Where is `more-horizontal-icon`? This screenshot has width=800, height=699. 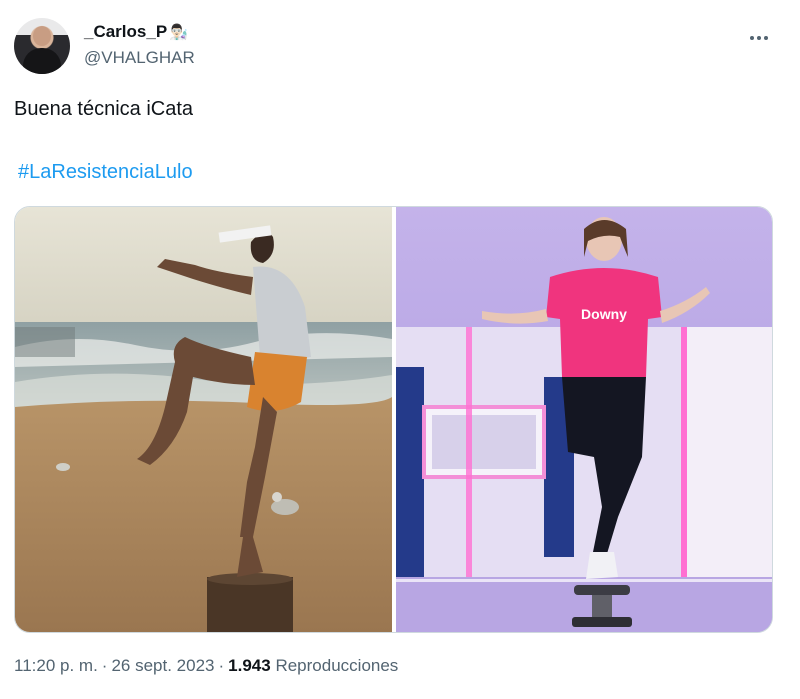 more-horizontal-icon is located at coordinates (752, 38).